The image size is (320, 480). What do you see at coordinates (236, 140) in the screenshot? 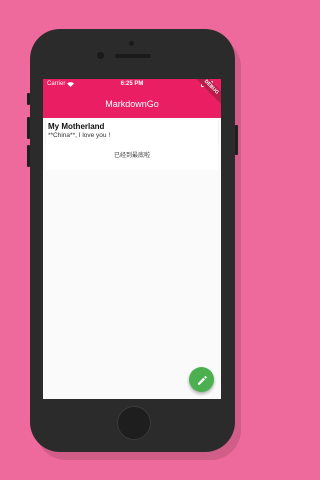
I see `power-button` at bounding box center [236, 140].